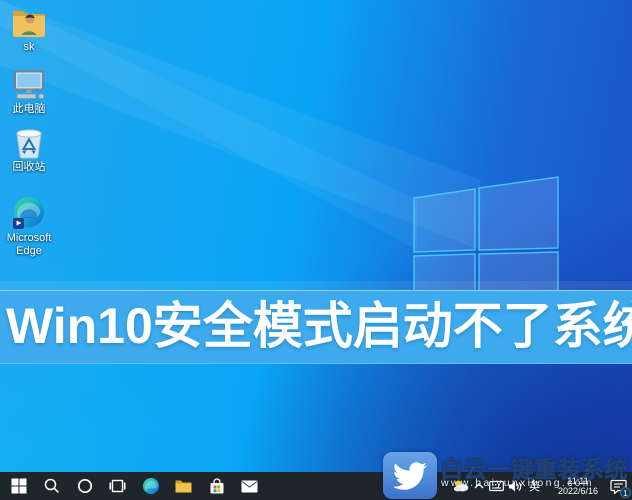 This screenshot has width=632, height=500. What do you see at coordinates (319, 326) in the screenshot?
I see `headline-text: Win10安全模式启动不了系统` at bounding box center [319, 326].